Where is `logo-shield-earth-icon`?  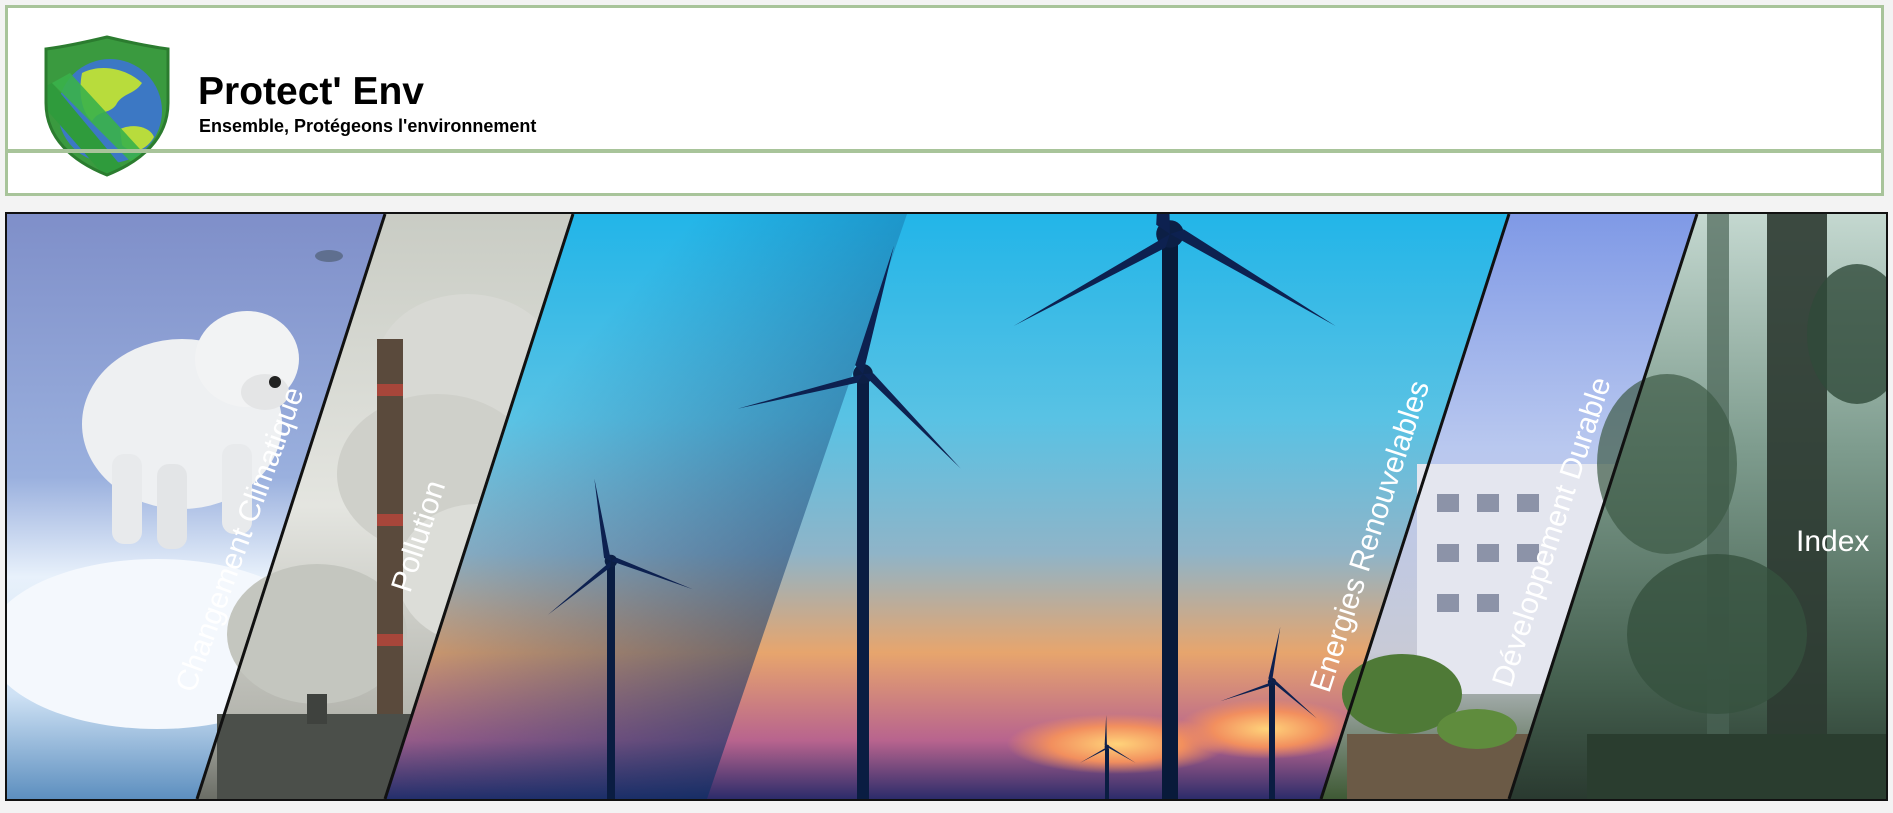 logo-shield-earth-icon is located at coordinates (107, 106).